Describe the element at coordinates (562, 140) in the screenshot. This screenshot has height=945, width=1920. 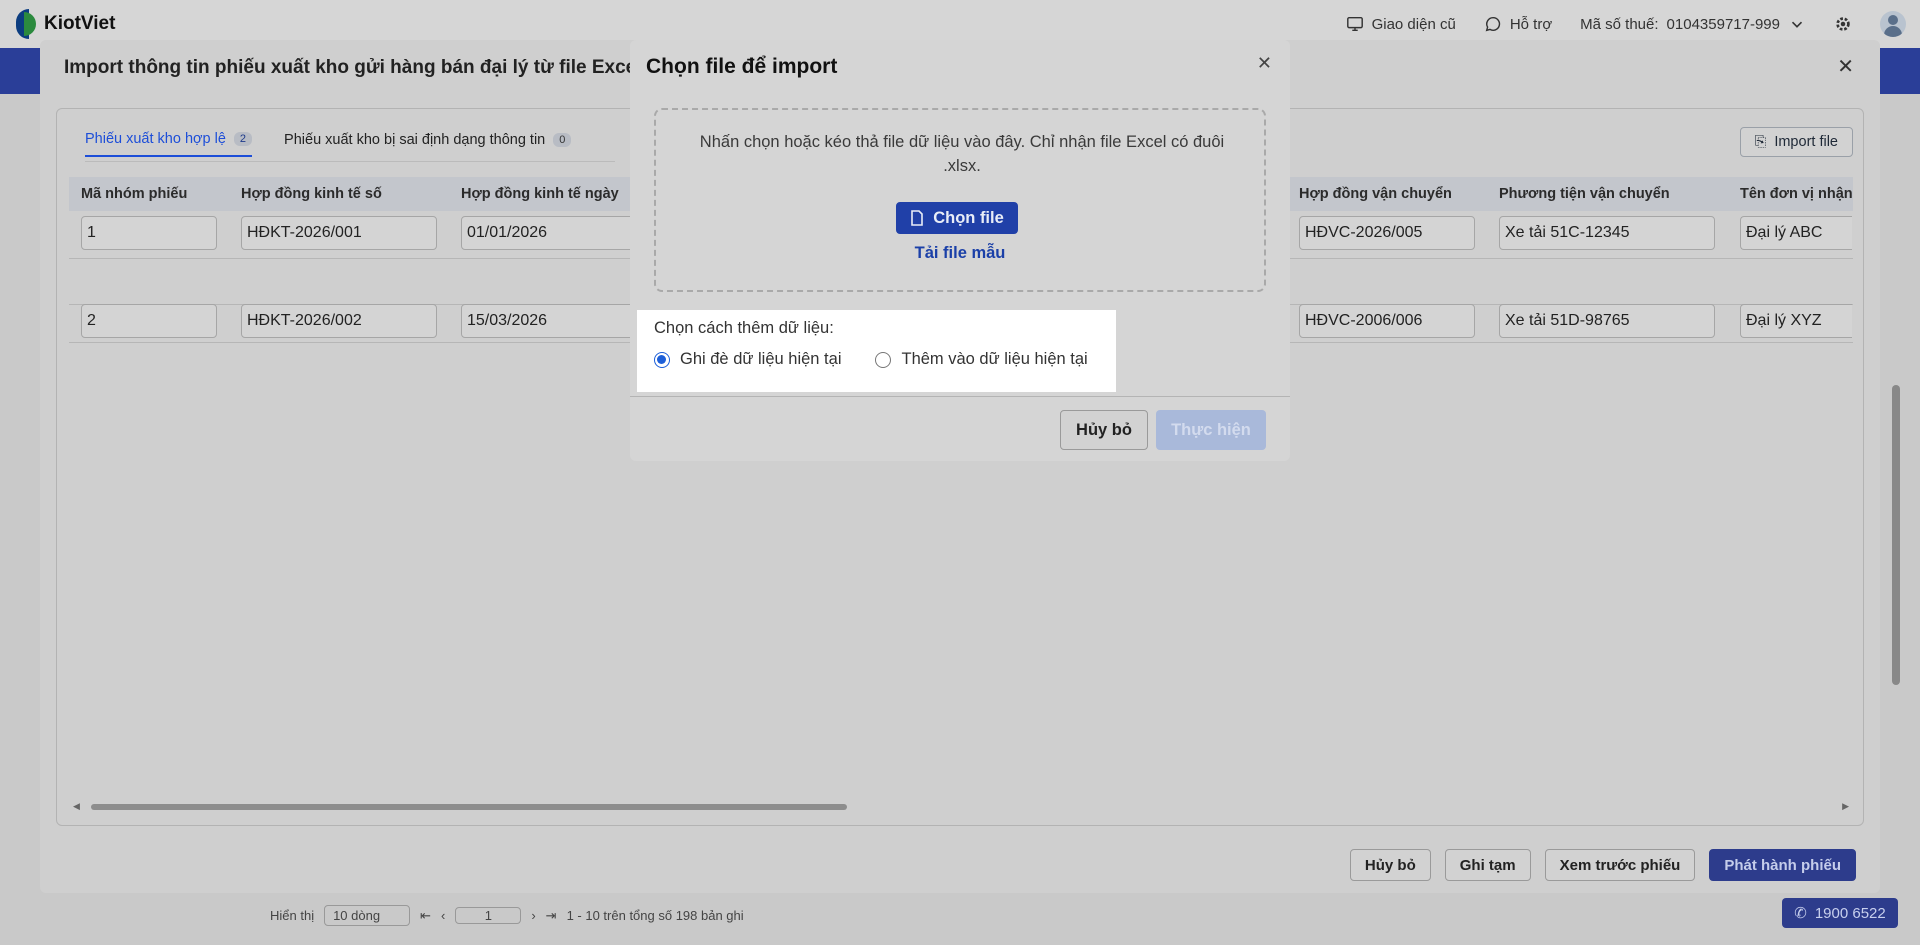
I see `count-badge: 0` at that location.